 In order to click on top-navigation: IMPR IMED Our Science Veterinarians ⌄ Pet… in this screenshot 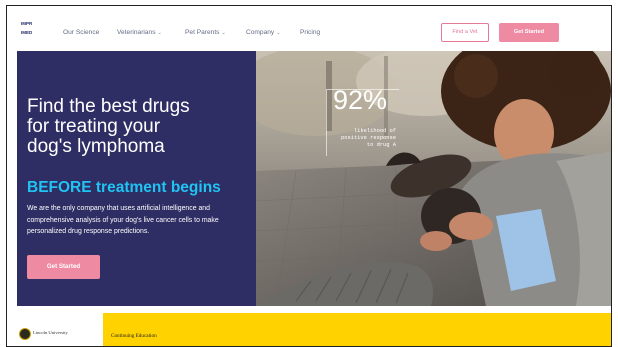, I will do `click(309, 28)`.